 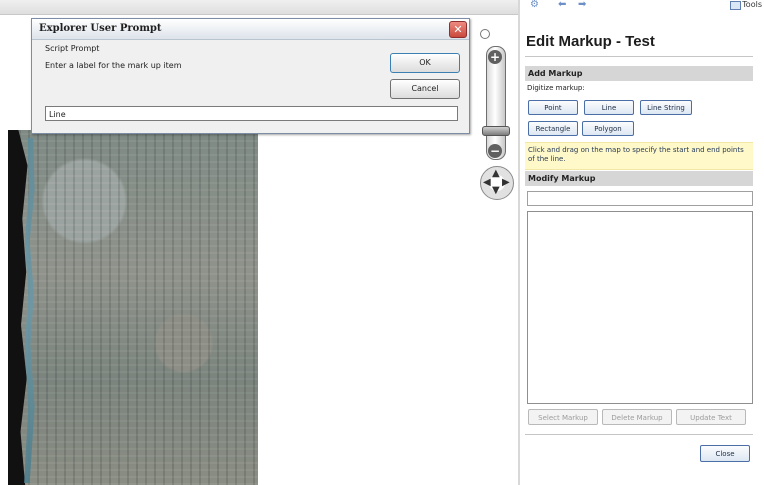 I want to click on pan-control-icon: ▲ ▼ ◀ ▶, so click(x=497, y=183).